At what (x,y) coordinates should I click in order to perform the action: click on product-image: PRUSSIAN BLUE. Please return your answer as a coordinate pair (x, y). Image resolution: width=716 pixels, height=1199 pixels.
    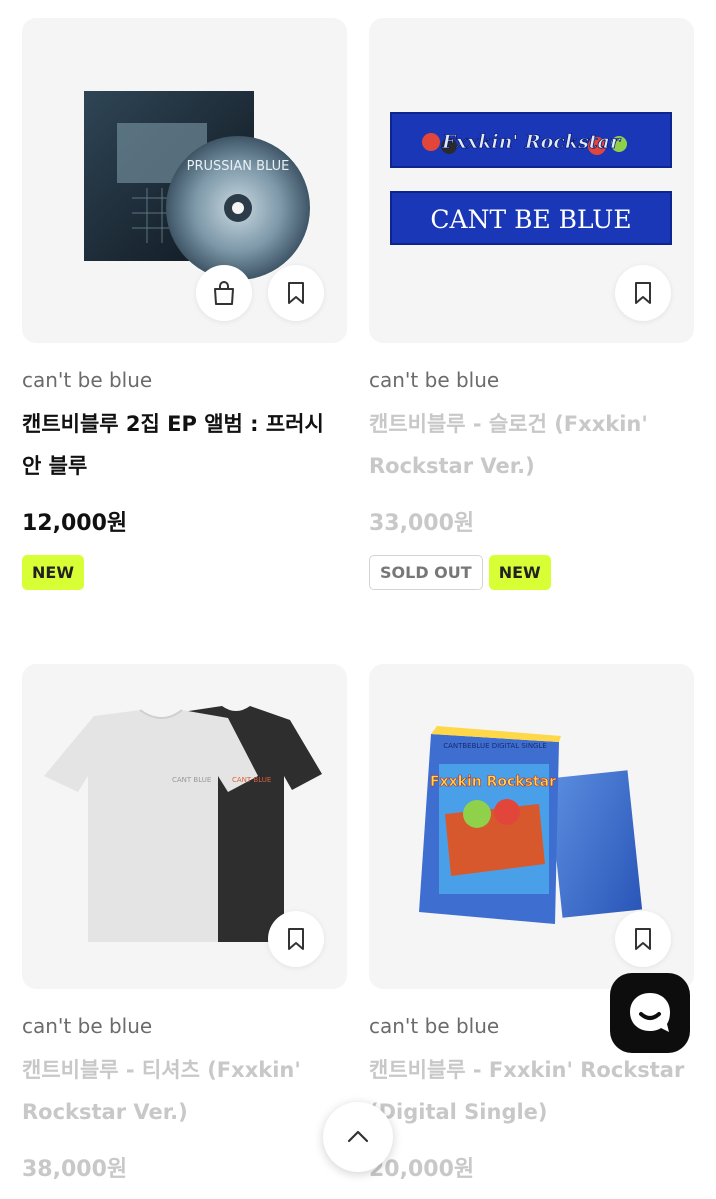
    Looking at the image, I should click on (184, 180).